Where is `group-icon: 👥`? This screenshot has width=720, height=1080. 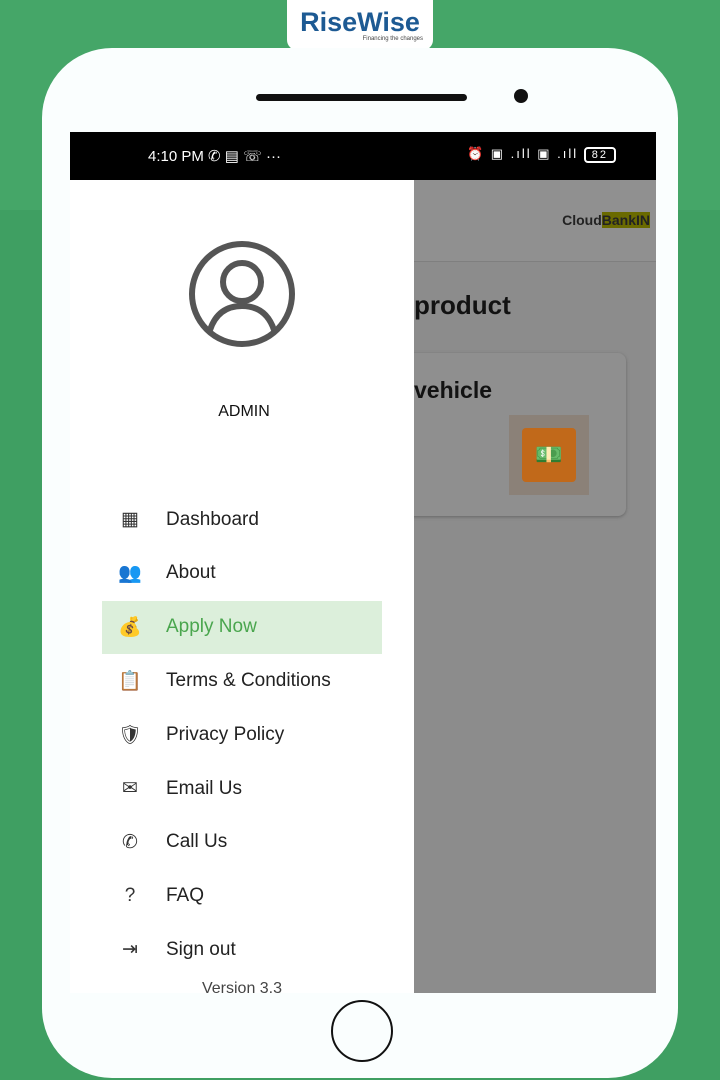 group-icon: 👥 is located at coordinates (130, 574).